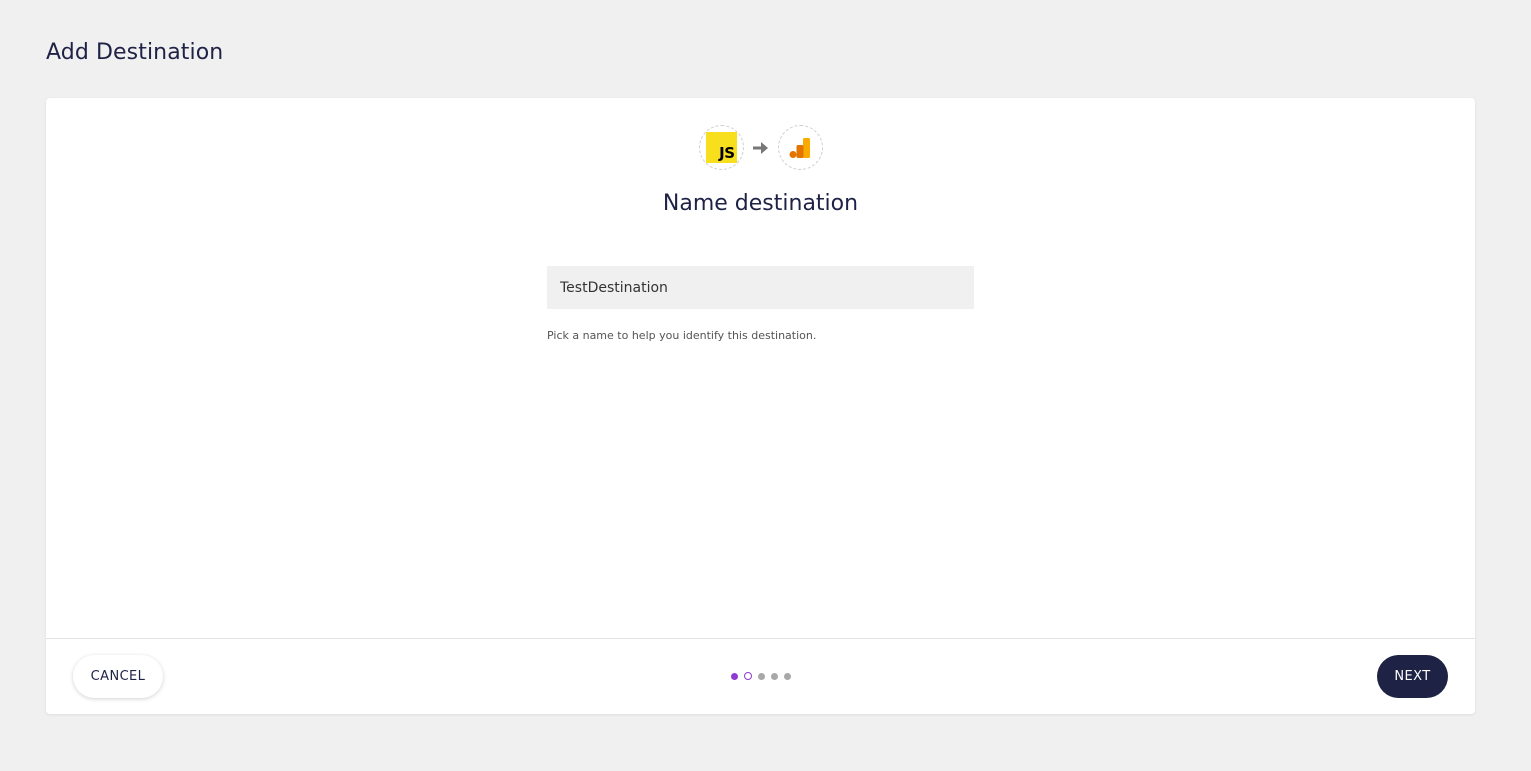 The width and height of the screenshot is (1531, 771). I want to click on destination-name-input, so click(760, 287).